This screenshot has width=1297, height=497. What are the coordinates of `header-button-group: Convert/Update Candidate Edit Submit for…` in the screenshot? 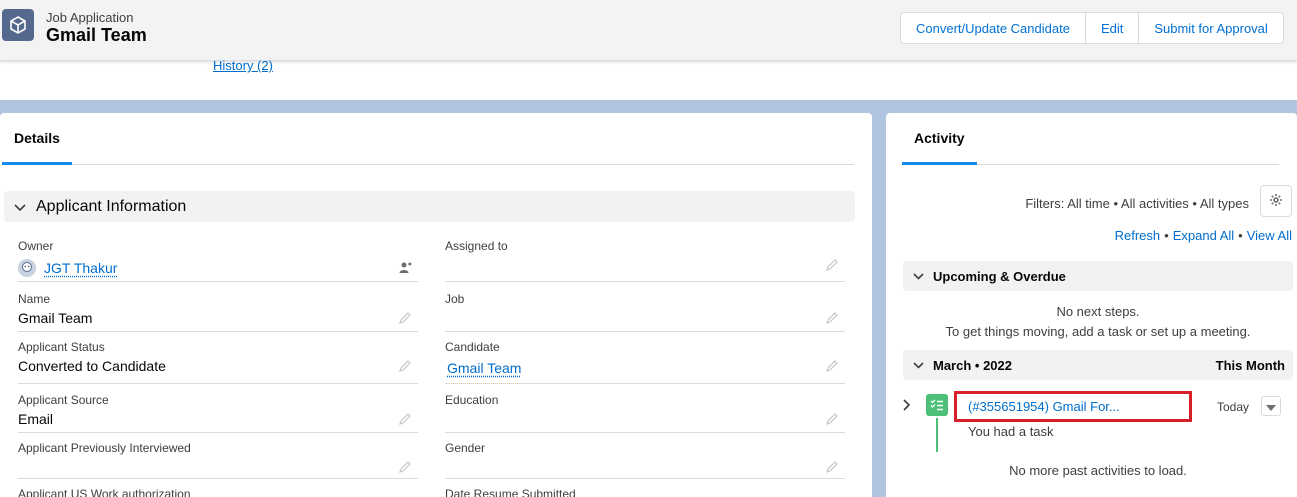 It's located at (1092, 28).